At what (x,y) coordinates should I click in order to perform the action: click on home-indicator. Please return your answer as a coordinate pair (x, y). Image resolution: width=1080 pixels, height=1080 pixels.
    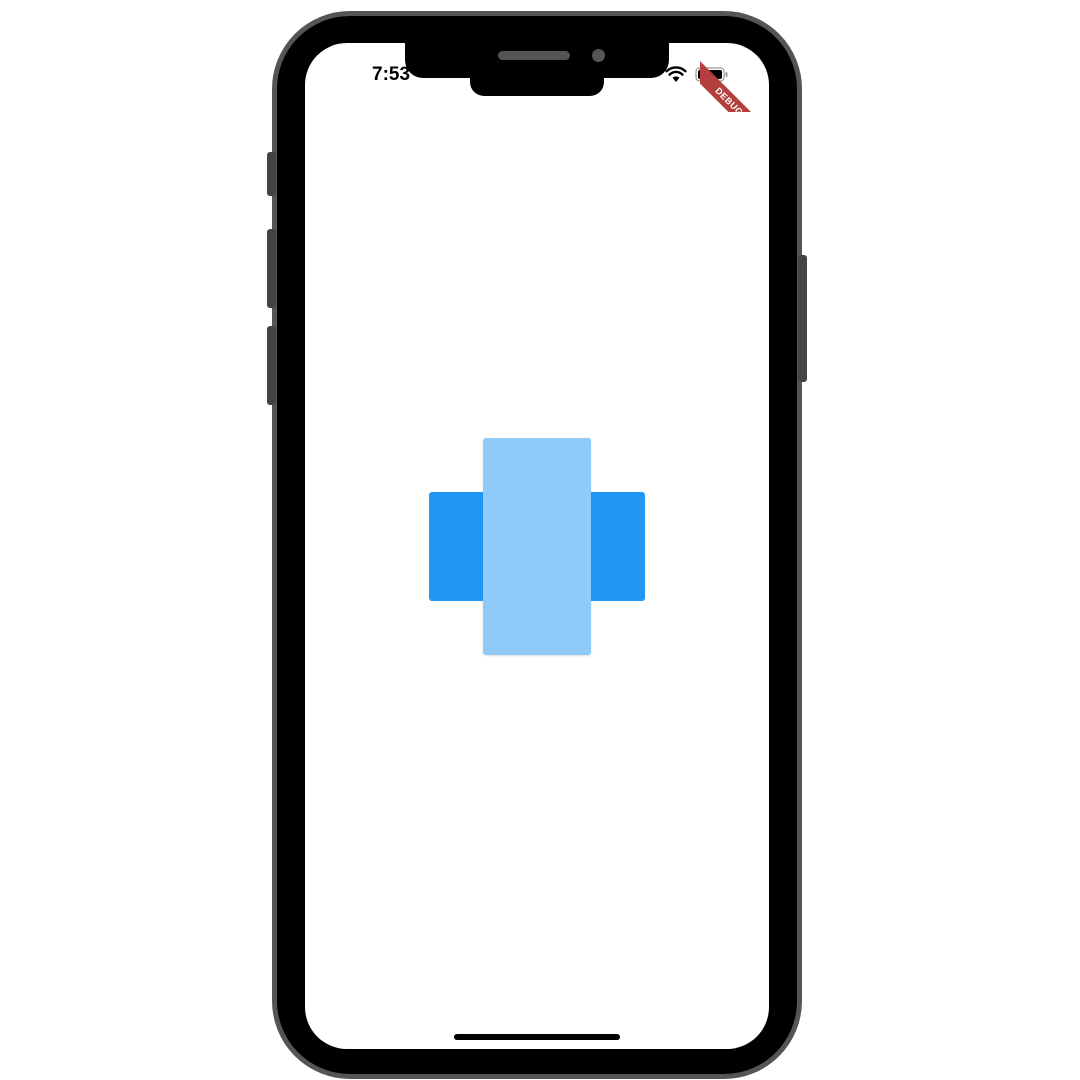
    Looking at the image, I should click on (537, 1037).